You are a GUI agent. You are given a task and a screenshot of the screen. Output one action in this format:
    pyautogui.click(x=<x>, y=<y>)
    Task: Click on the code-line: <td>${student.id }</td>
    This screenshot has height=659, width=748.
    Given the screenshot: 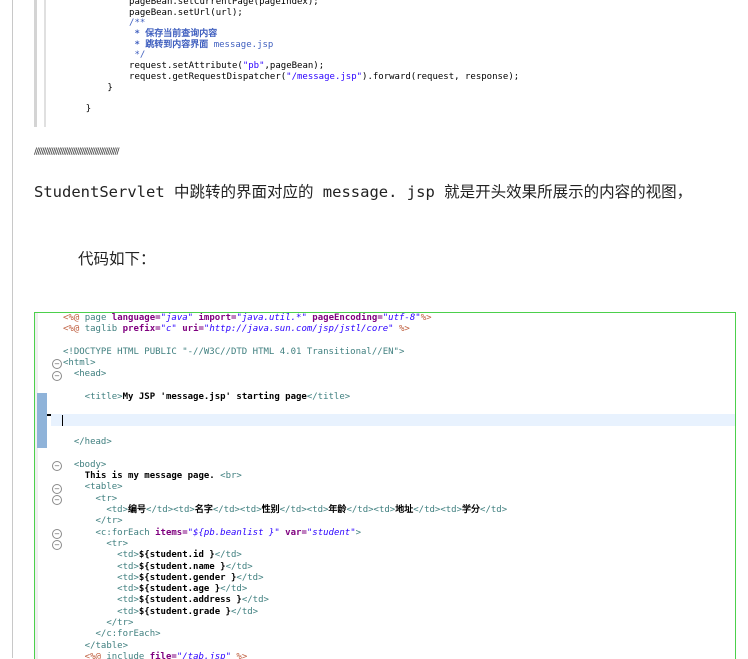 What is the action you would take?
    pyautogui.click(x=285, y=555)
    